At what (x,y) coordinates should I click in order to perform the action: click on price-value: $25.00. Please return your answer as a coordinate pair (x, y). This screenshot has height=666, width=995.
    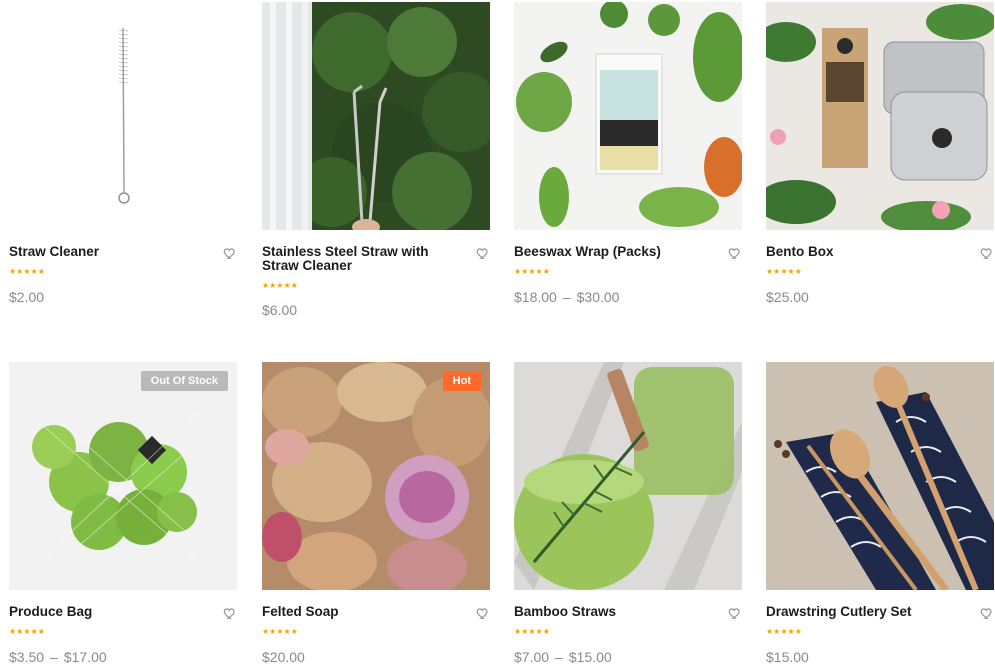
    Looking at the image, I should click on (787, 297).